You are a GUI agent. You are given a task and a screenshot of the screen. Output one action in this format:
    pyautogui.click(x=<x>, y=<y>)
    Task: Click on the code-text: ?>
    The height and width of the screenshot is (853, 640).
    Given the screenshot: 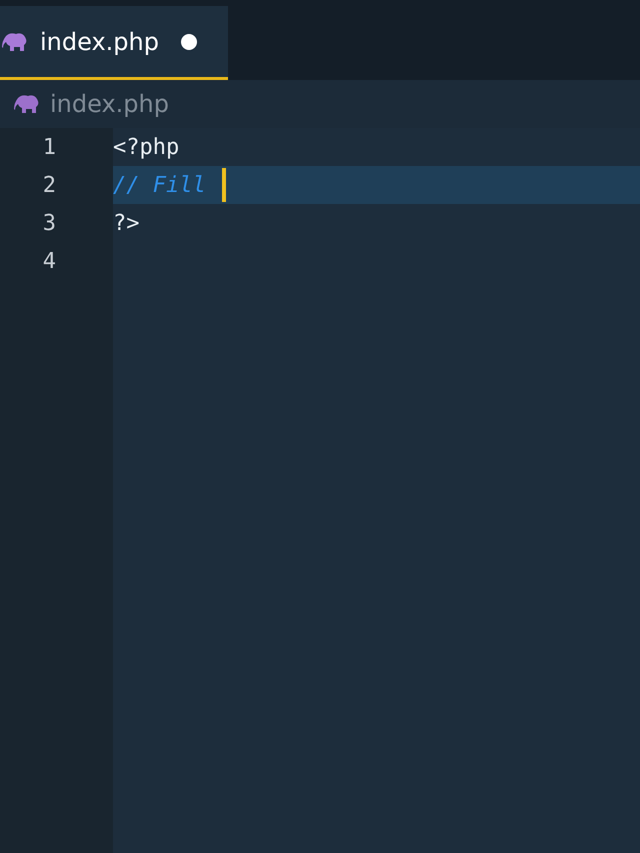 What is the action you would take?
    pyautogui.click(x=126, y=223)
    